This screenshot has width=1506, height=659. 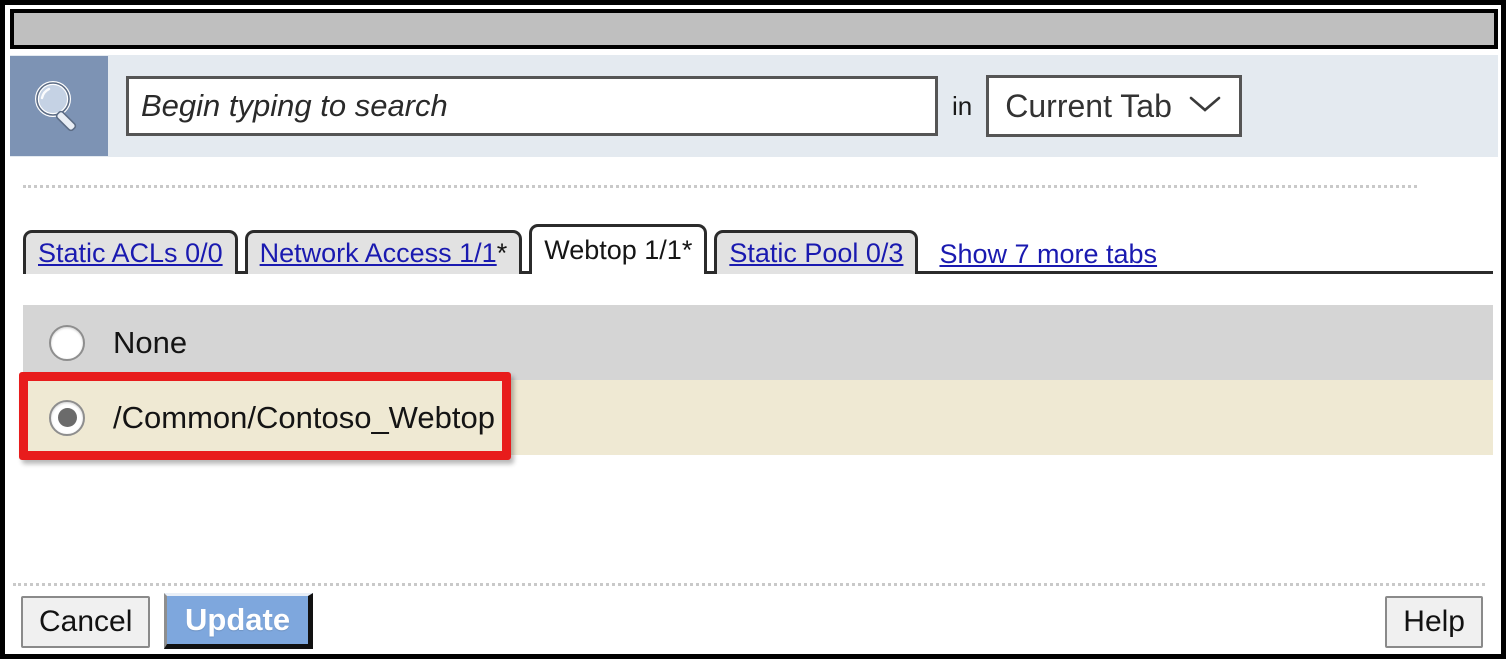 What do you see at coordinates (239, 621) in the screenshot?
I see `update-button: Update` at bounding box center [239, 621].